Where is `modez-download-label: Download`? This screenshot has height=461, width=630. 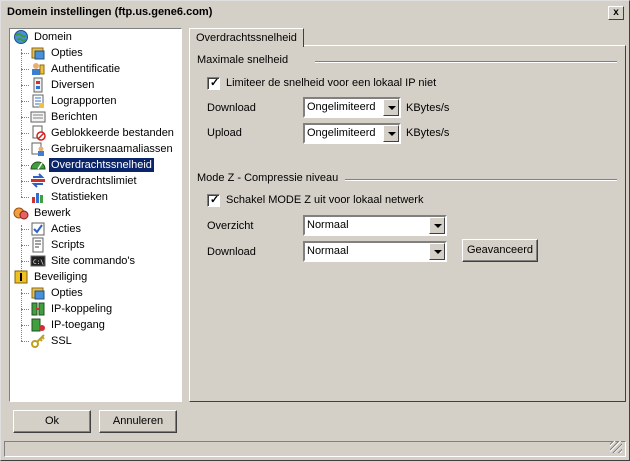 modez-download-label: Download is located at coordinates (231, 252).